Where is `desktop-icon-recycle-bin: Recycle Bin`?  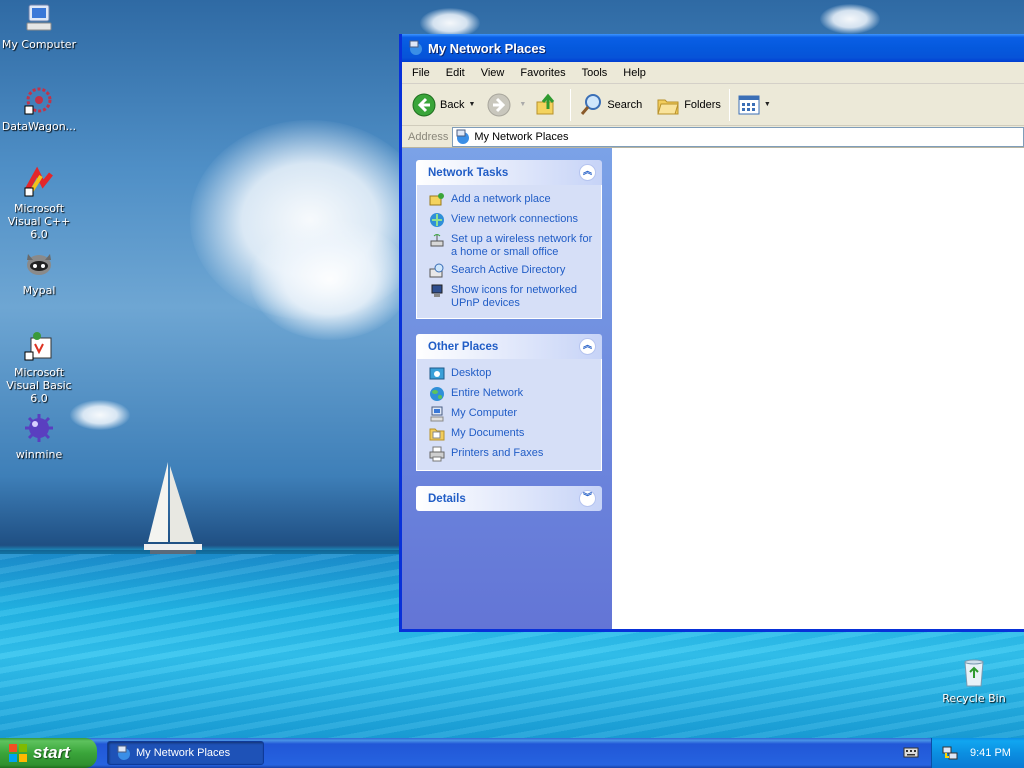 desktop-icon-recycle-bin: Recycle Bin is located at coordinates (974, 680).